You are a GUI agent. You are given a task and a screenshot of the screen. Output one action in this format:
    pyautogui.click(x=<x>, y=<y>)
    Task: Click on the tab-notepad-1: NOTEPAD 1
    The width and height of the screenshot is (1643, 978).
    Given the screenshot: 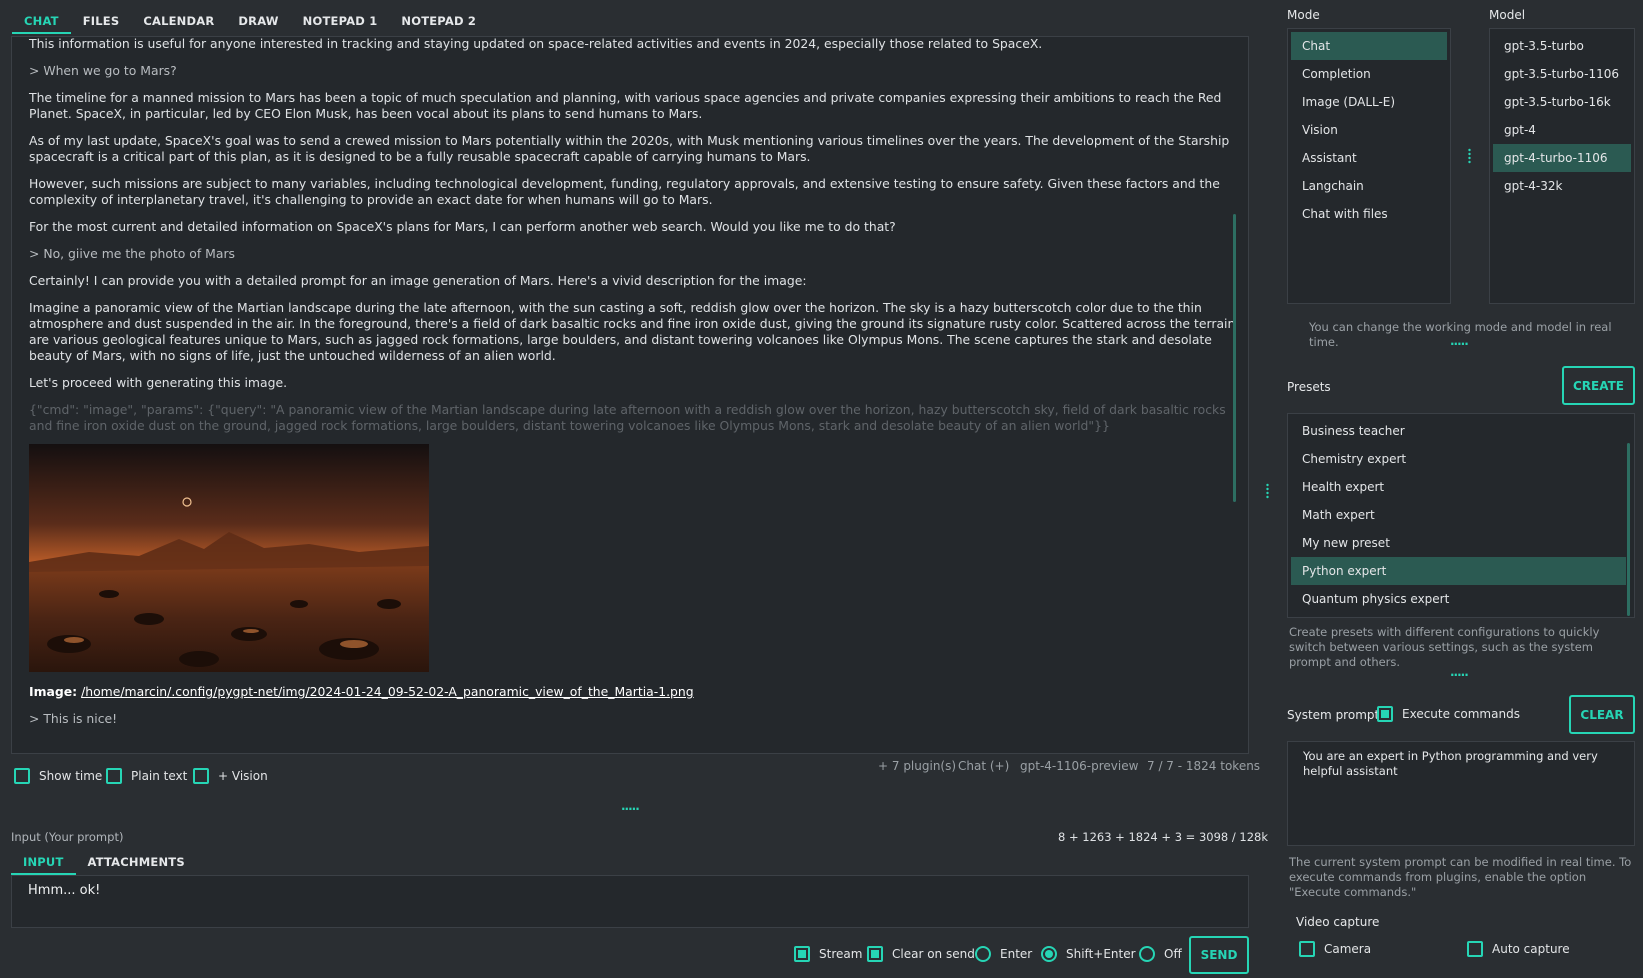 What is the action you would take?
    pyautogui.click(x=340, y=20)
    